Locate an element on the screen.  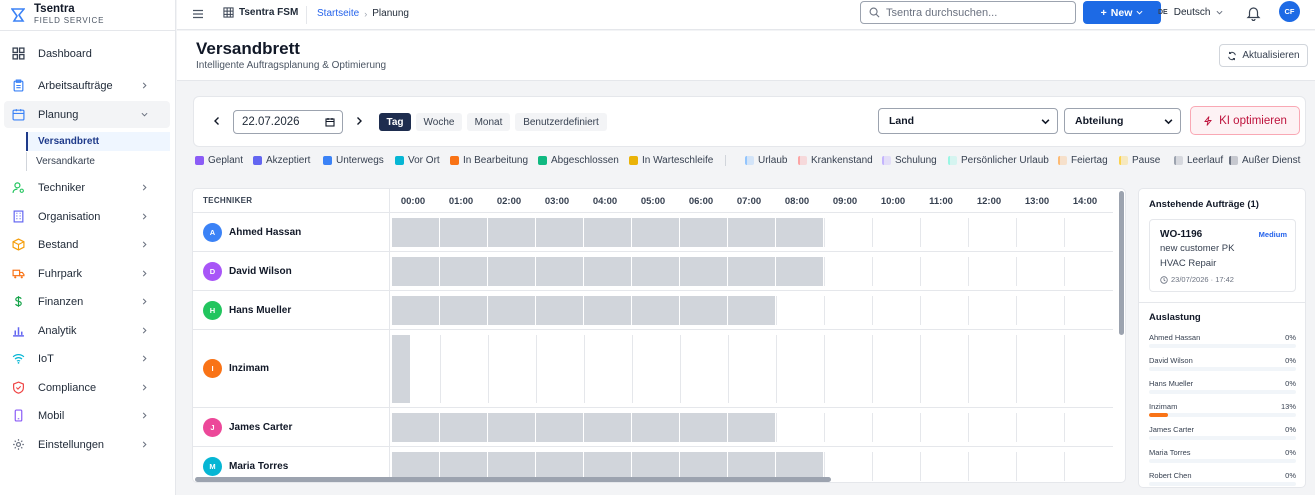
sidebar-item-bestand: Bestand is located at coordinates (87, 244).